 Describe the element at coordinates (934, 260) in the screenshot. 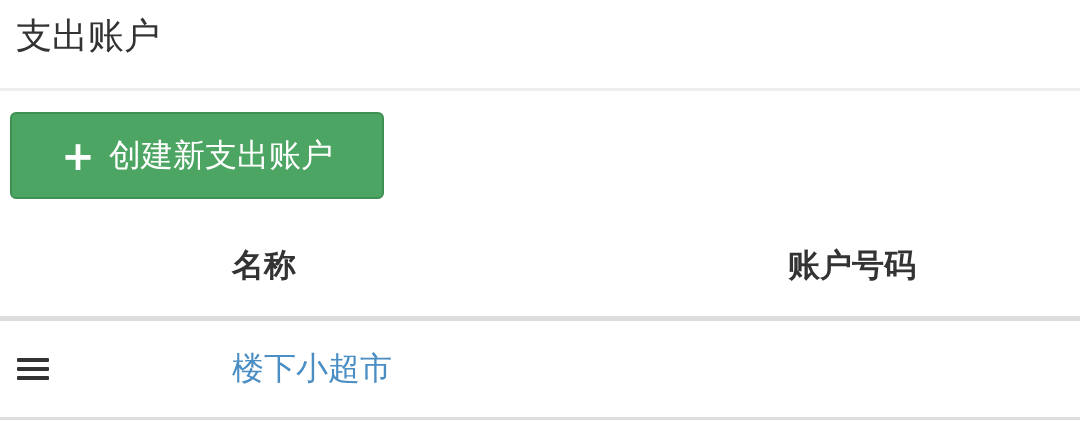

I see `column-header: 账户号码` at that location.